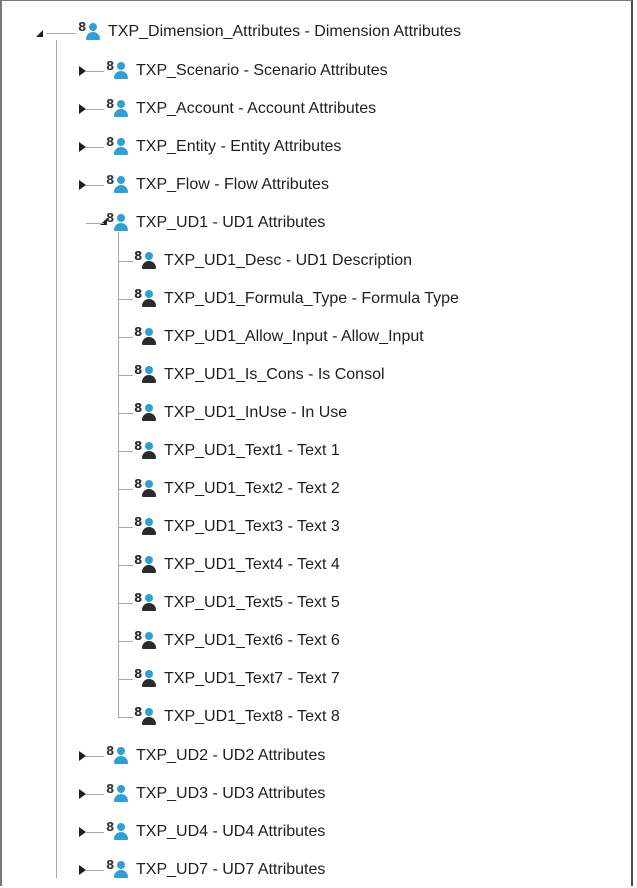 The image size is (637, 888). I want to click on tree-leaf-ud1-text5: 8 TXP_UD1_Text5 - Text 5, so click(237, 603).